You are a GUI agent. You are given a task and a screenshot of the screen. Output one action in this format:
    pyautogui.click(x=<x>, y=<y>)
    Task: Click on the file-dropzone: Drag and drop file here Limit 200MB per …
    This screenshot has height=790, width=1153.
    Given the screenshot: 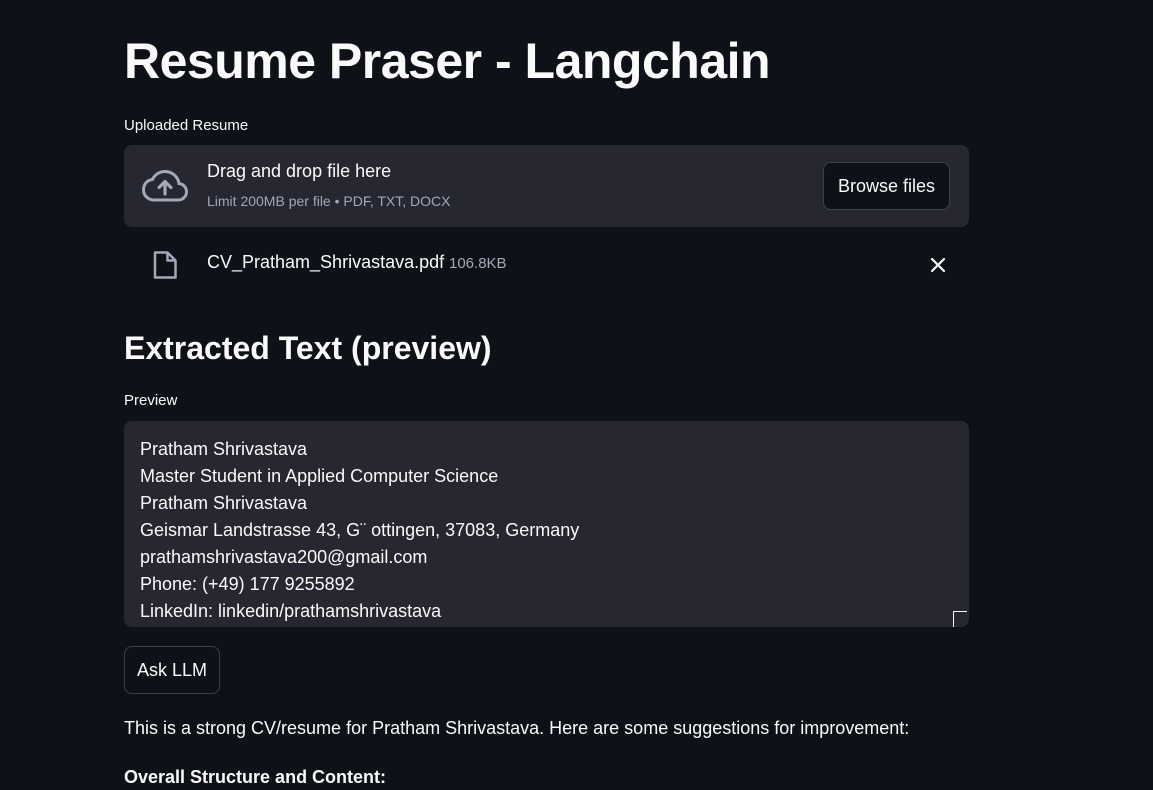 What is the action you would take?
    pyautogui.click(x=546, y=186)
    